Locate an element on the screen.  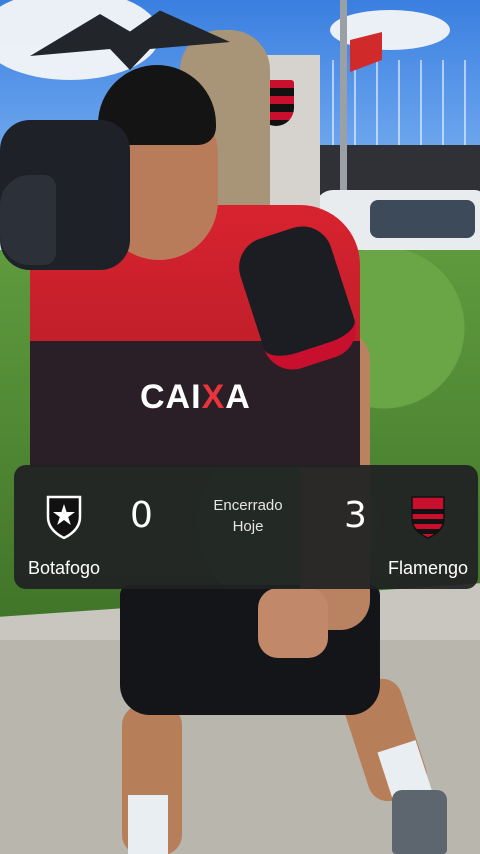
match-scorecard: Botafogo 0 Encerrado Hoje 3 Flamengo is located at coordinates (246, 527).